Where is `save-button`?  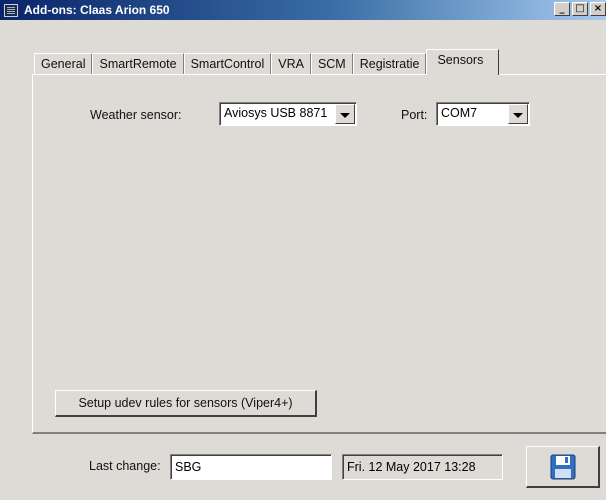
save-button is located at coordinates (563, 467).